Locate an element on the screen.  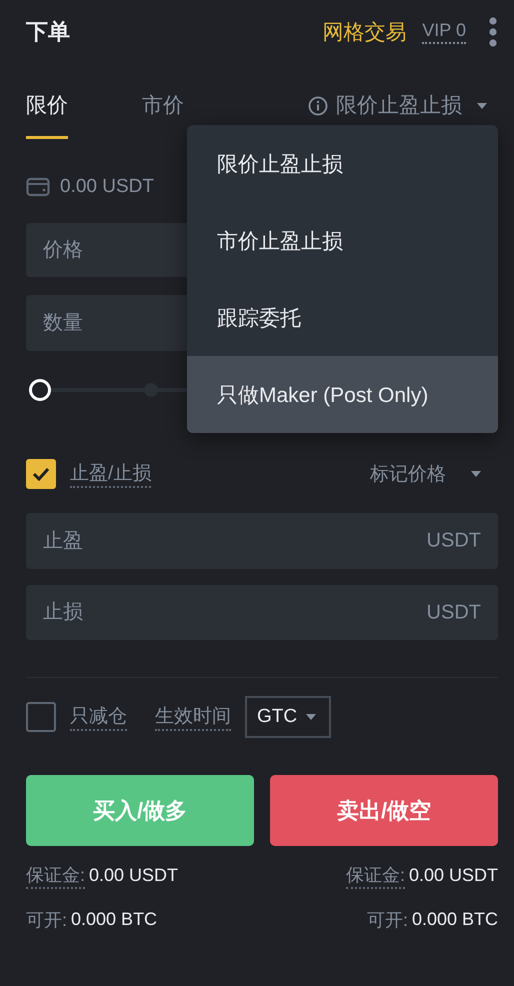
reduce-only-label: 只减仓 is located at coordinates (98, 717).